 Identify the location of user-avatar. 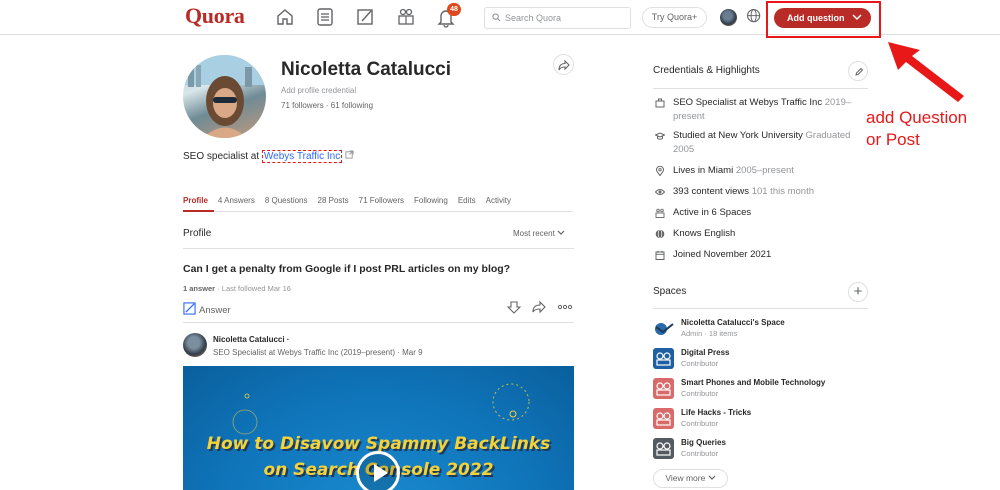
(728, 17).